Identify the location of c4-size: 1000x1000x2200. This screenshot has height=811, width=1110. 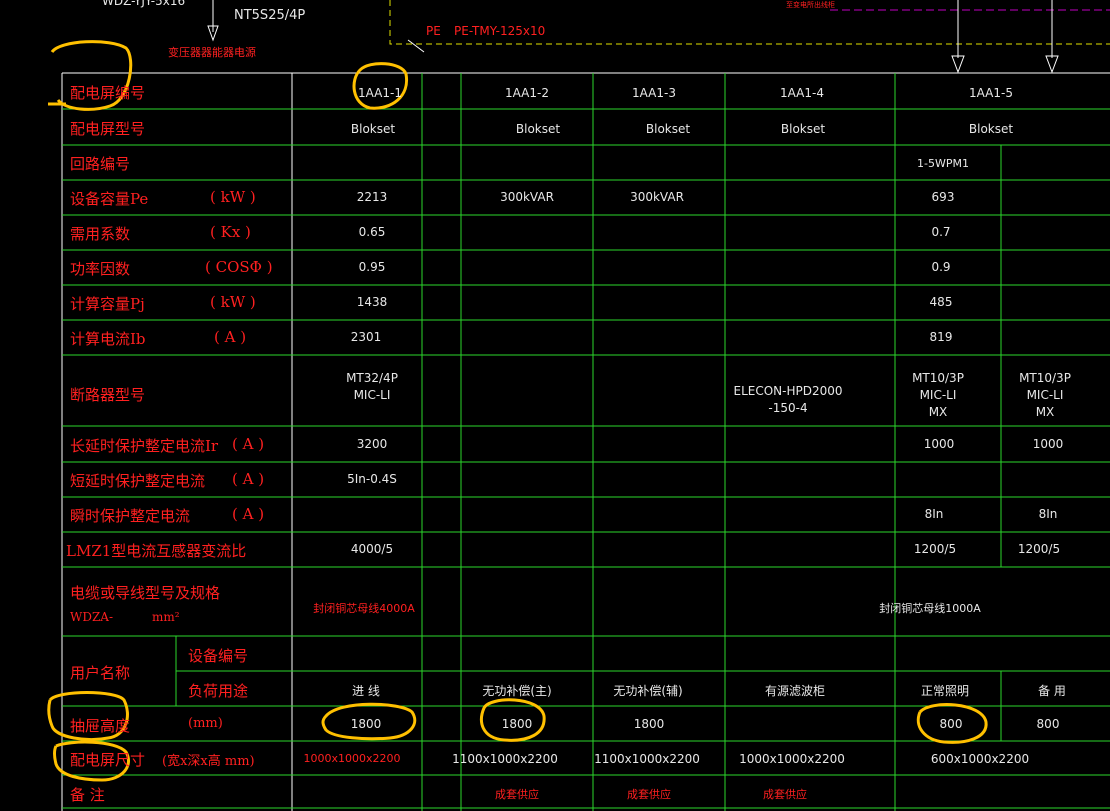
(792, 759).